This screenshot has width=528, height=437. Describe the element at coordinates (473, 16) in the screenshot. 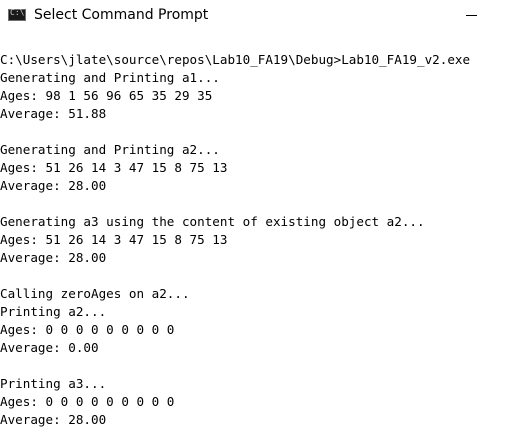

I see `minimize-button` at that location.